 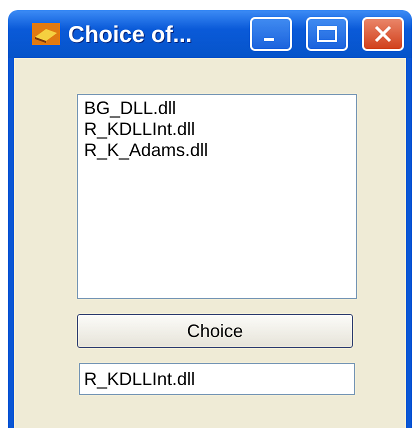 What do you see at coordinates (269, 39) in the screenshot?
I see `minimize-icon` at bounding box center [269, 39].